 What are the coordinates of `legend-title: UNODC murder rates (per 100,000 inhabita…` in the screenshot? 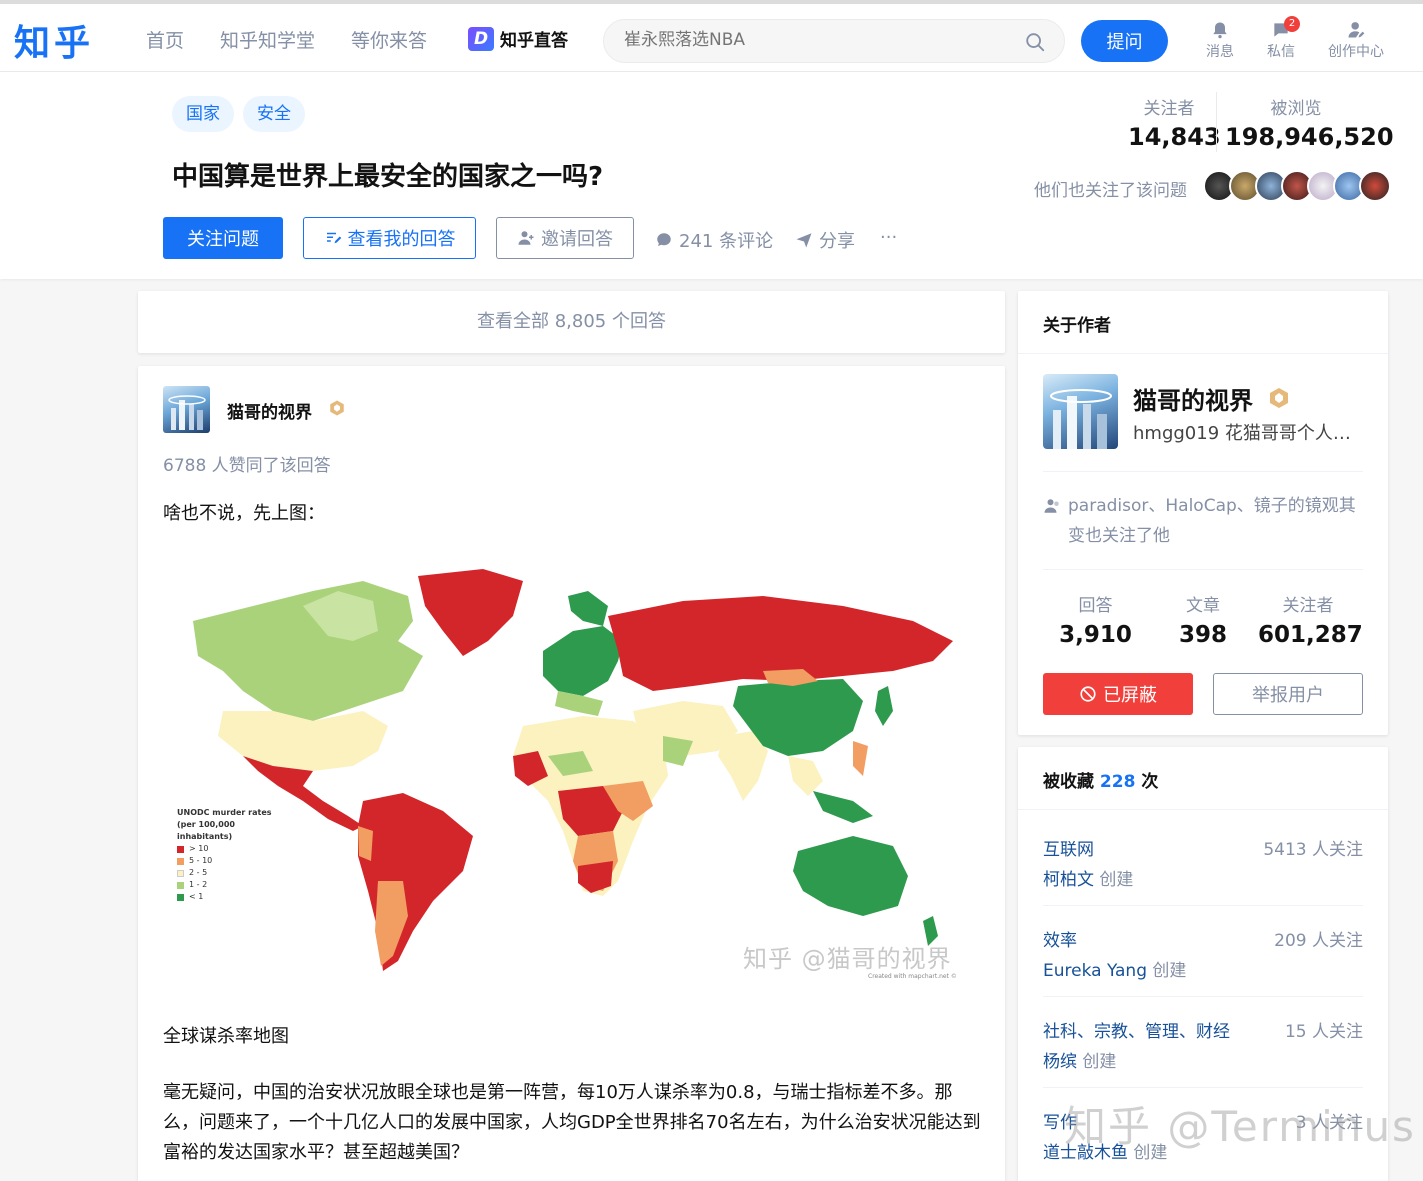 It's located at (224, 824).